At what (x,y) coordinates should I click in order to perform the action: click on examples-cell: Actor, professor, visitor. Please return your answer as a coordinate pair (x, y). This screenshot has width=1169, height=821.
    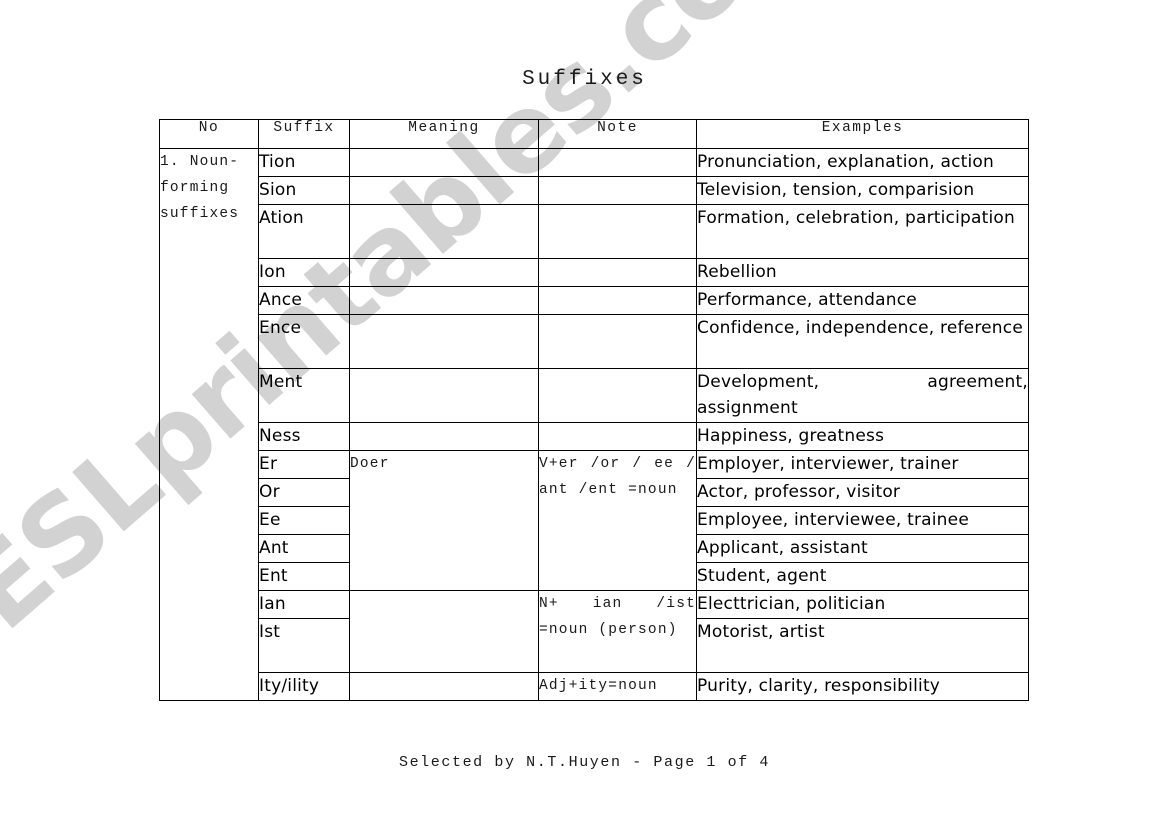
    Looking at the image, I should click on (862, 492).